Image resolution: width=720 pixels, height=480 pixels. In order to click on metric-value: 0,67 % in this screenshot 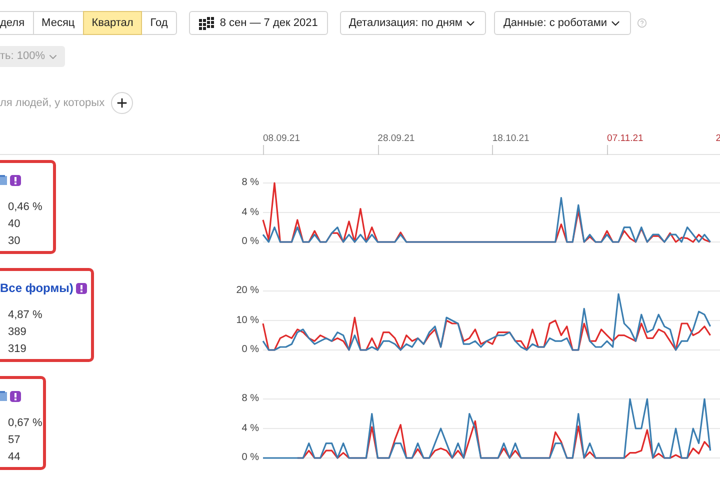, I will do `click(25, 423)`.